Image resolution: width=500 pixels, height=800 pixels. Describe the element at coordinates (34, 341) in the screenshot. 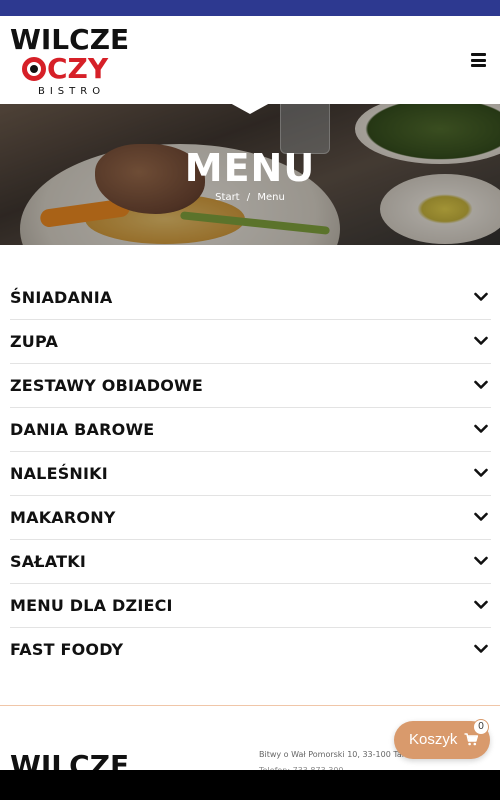

I see `menu-item-label: ZUPA` at that location.